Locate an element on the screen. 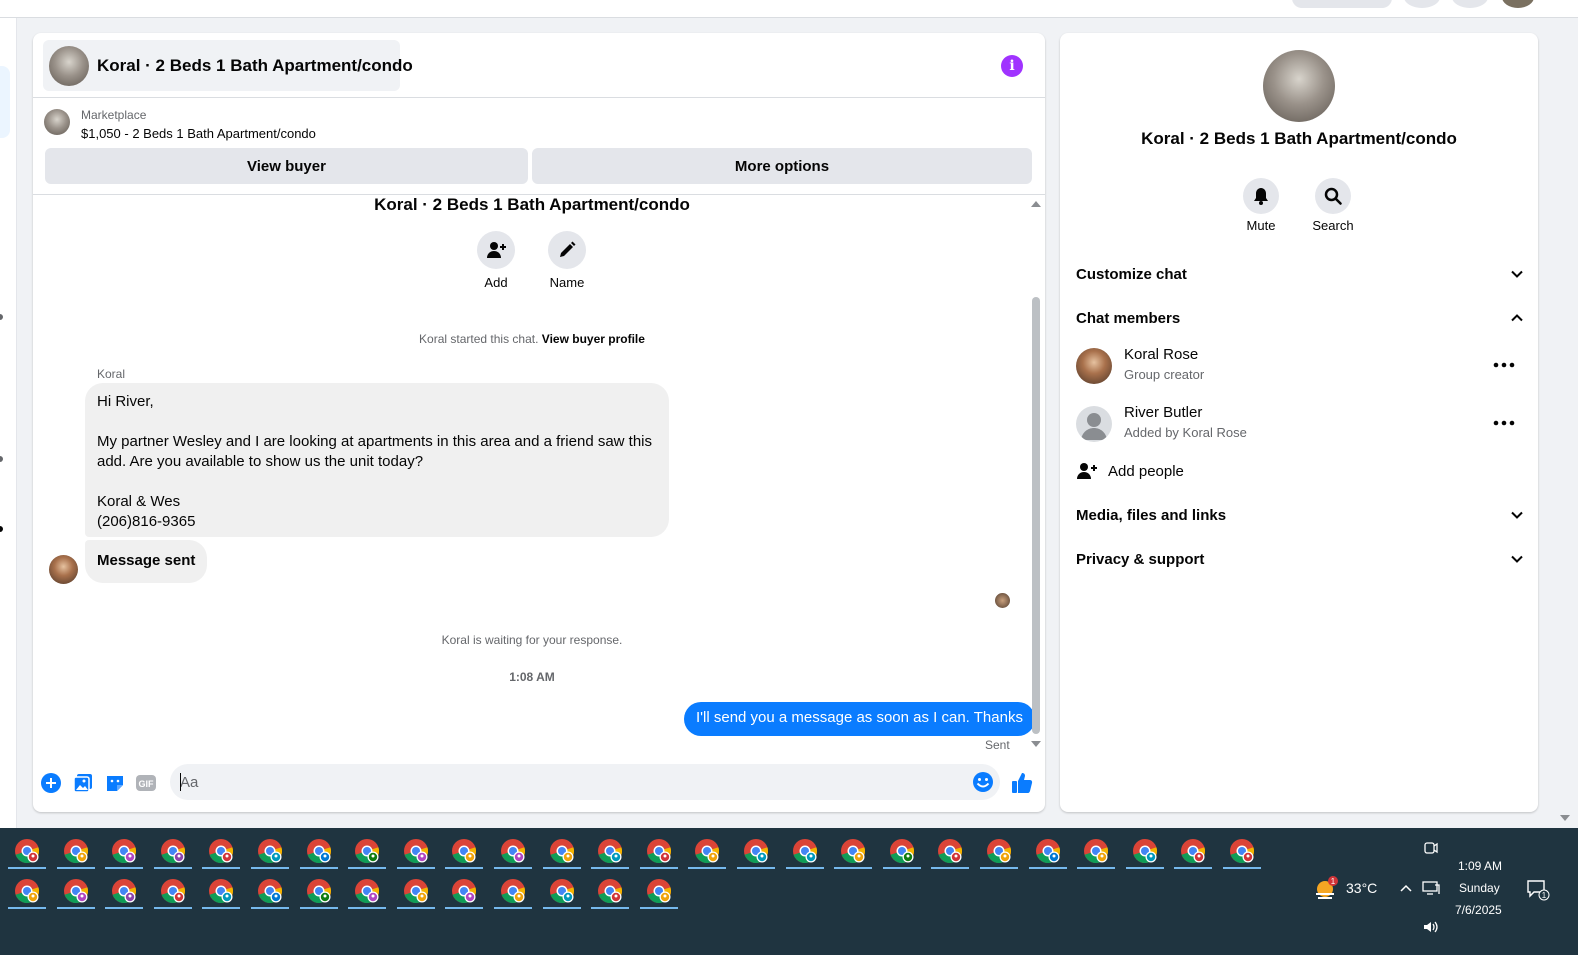  volume-icon is located at coordinates (1431, 927).